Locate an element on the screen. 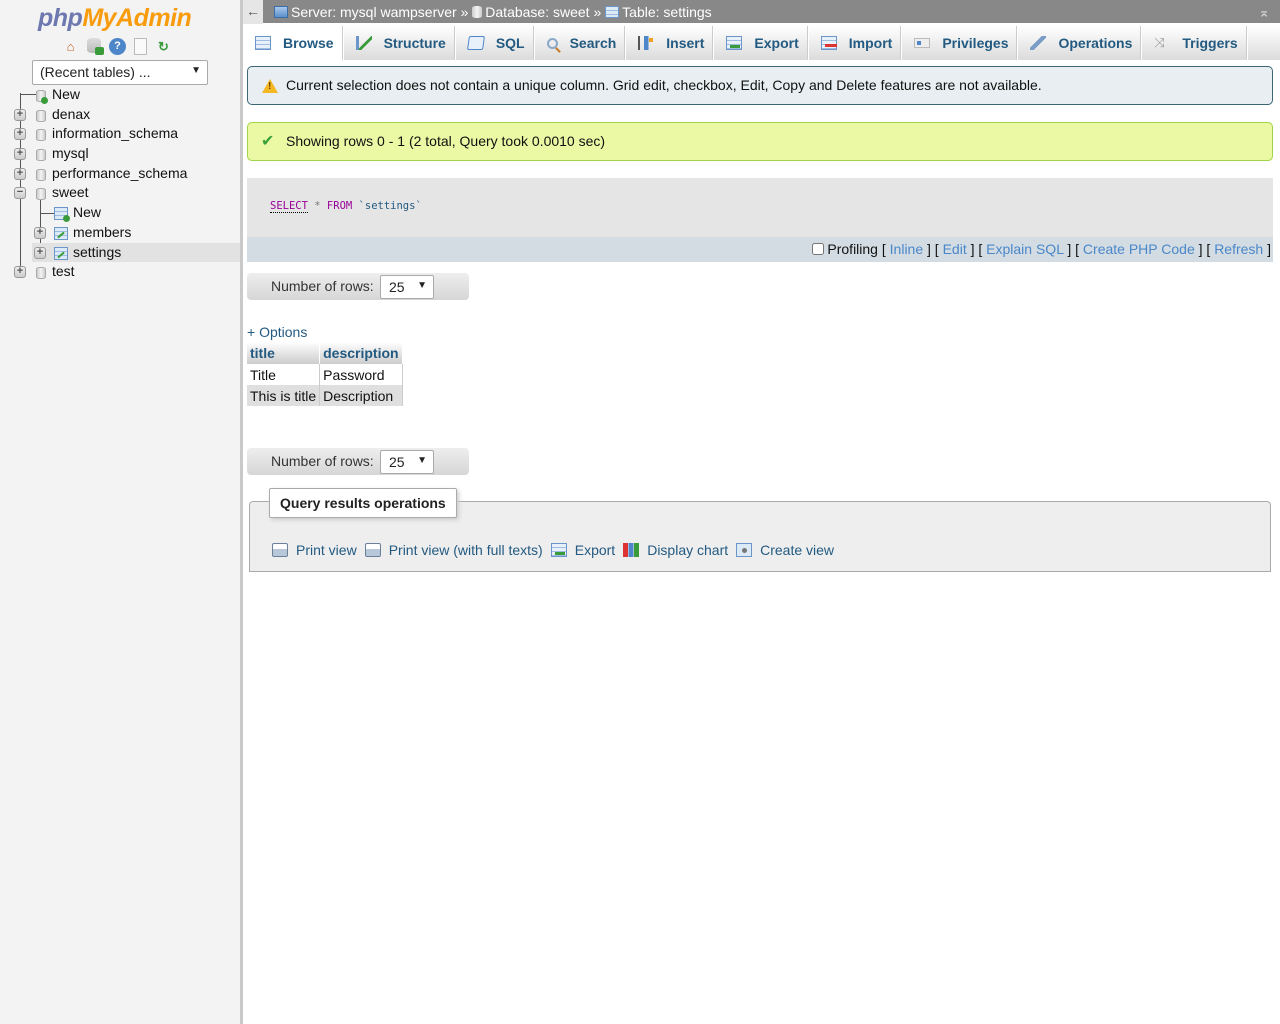 This screenshot has height=1024, width=1280. table-cell: Title is located at coordinates (284, 374).